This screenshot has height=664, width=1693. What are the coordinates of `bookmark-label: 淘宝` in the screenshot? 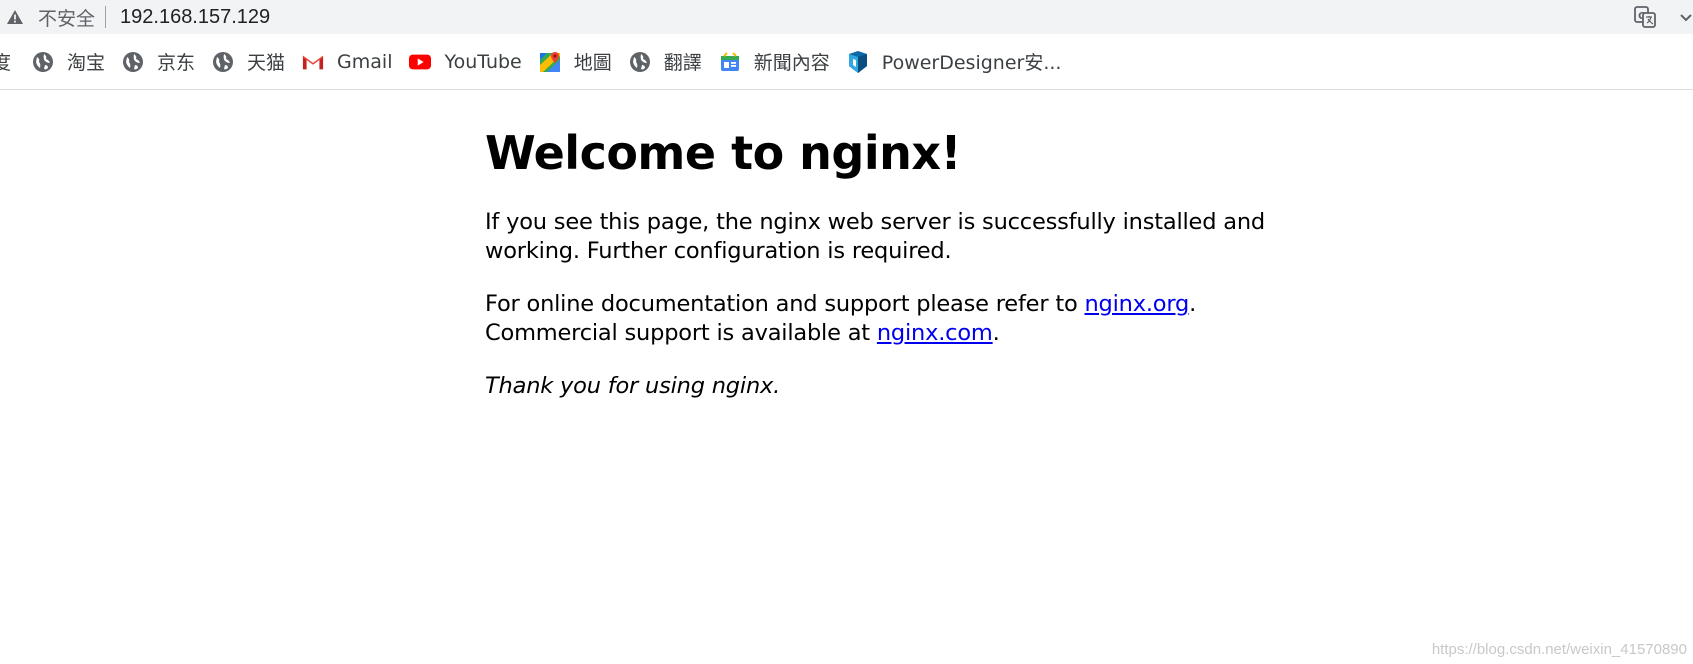 It's located at (86, 63).